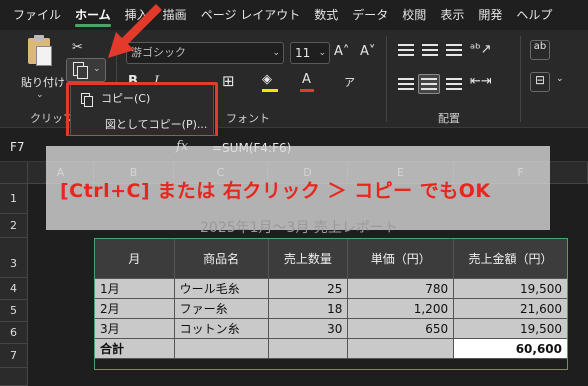 The image size is (588, 386). I want to click on select-all-corner, so click(14, 173).